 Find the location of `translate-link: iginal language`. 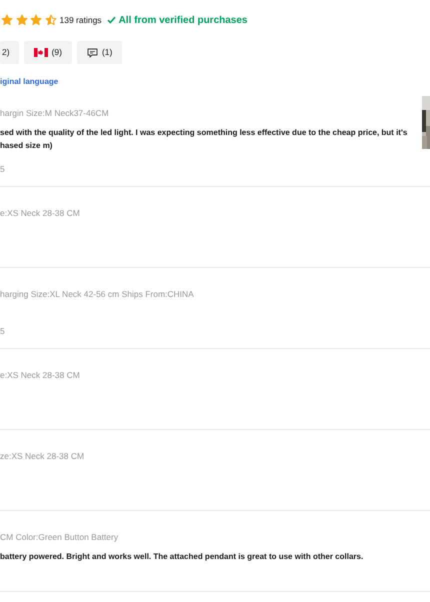

translate-link: iginal language is located at coordinates (29, 82).